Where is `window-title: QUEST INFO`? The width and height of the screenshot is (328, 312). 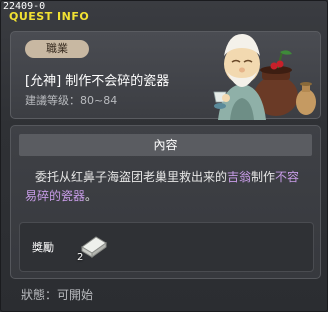
window-title: QUEST INFO is located at coordinates (49, 16).